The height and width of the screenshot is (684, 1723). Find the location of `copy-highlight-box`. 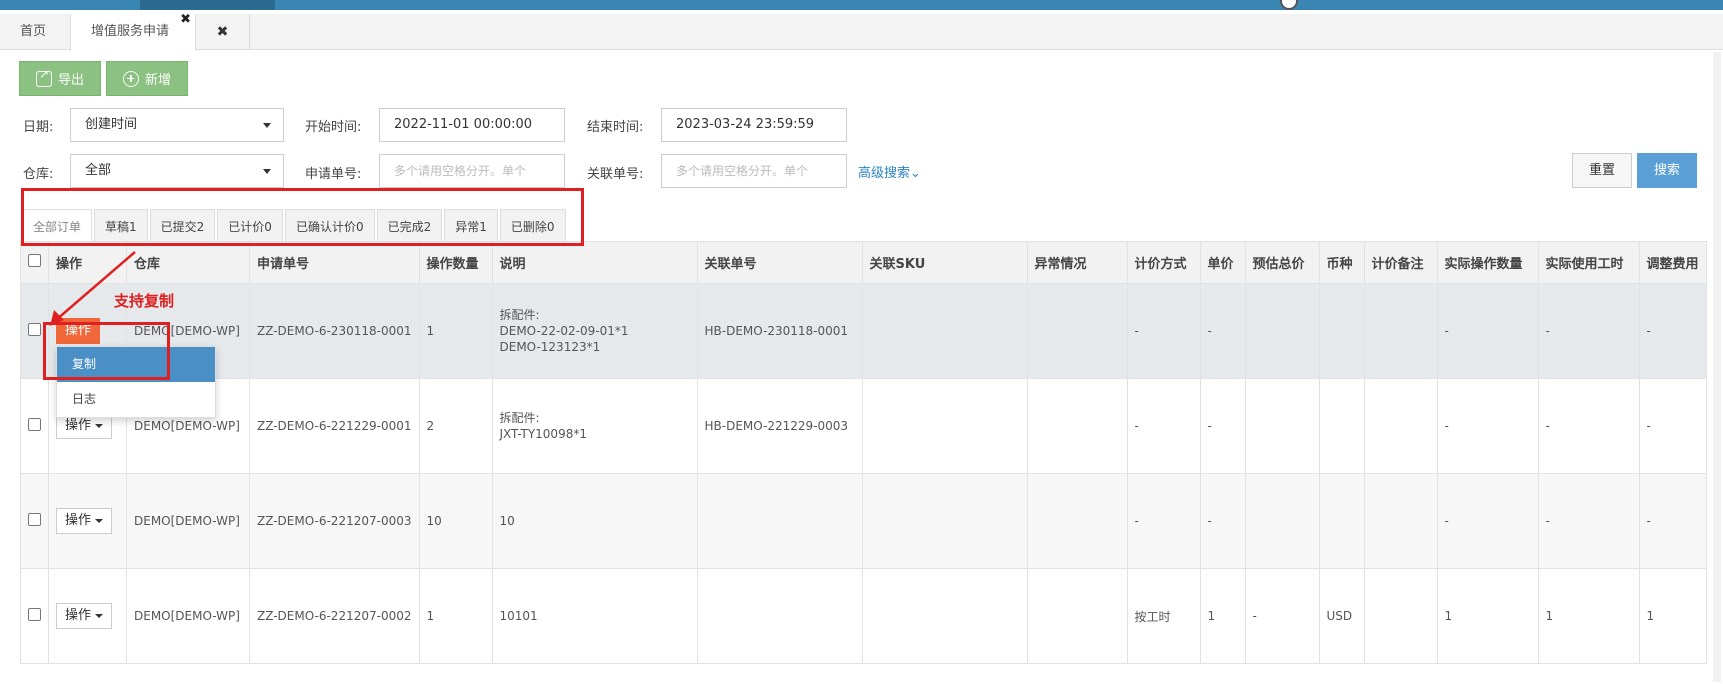

copy-highlight-box is located at coordinates (106, 351).